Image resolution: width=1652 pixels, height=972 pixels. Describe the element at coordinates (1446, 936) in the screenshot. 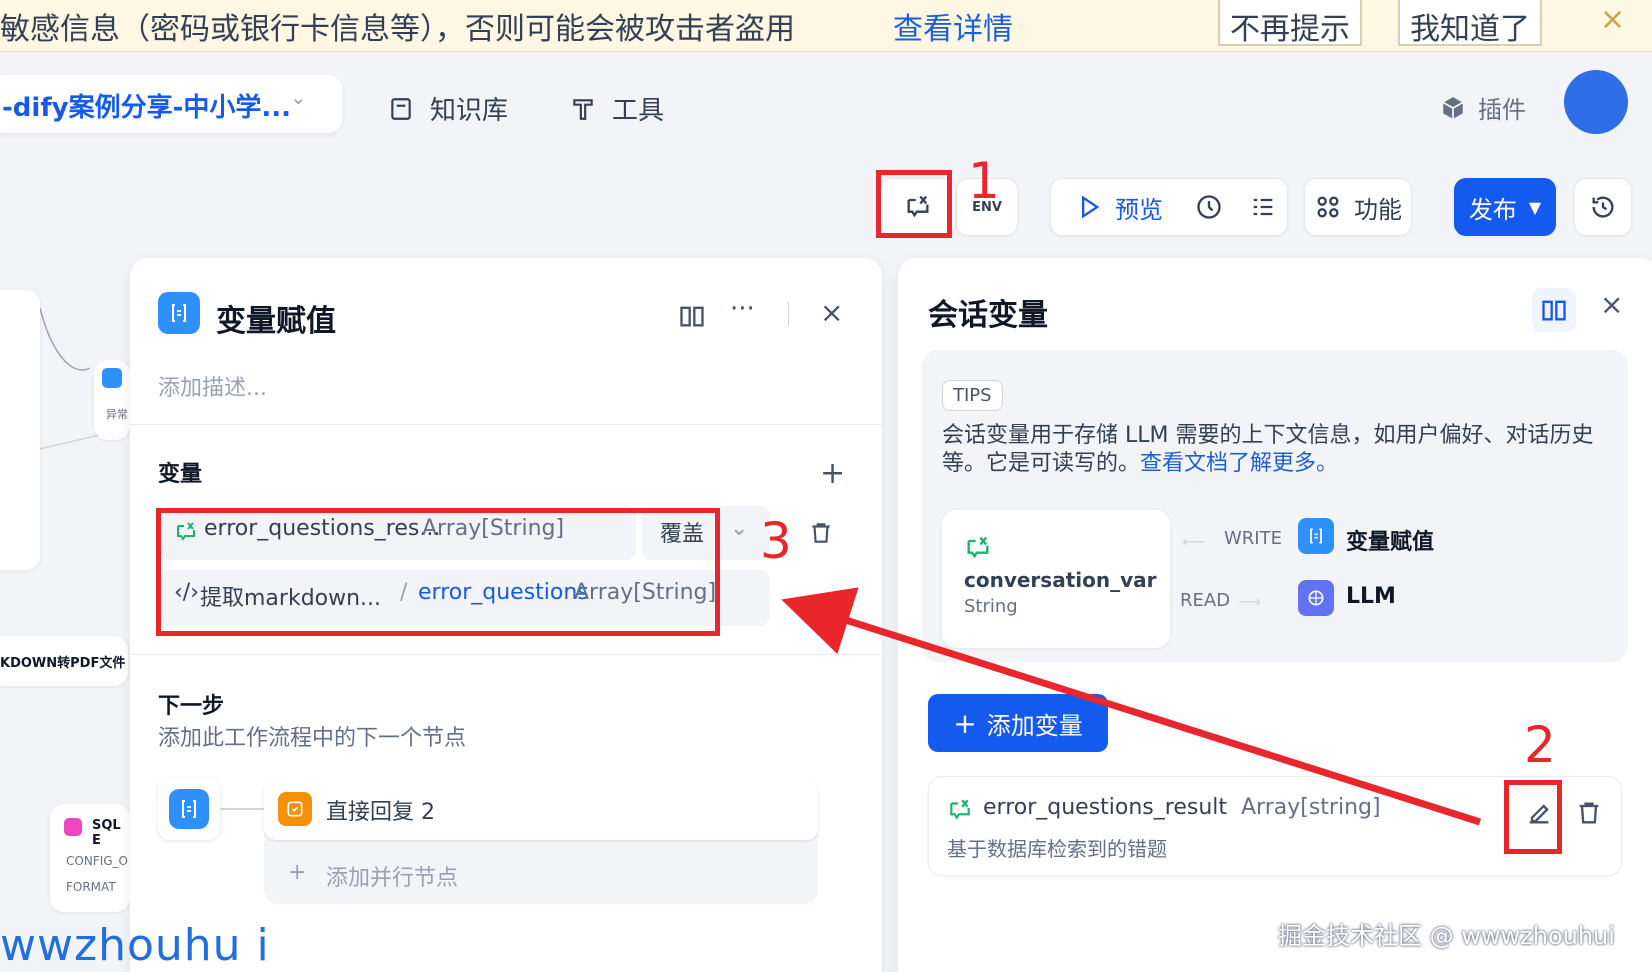

I see `watermark: 掘金技术社区 @ wwwzhouhui` at that location.